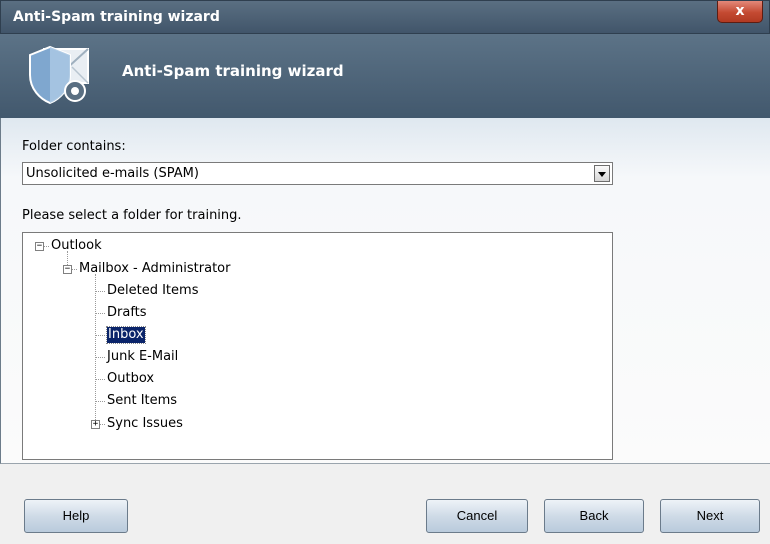 The height and width of the screenshot is (544, 770). Describe the element at coordinates (116, 17) in the screenshot. I see `window-title: Anti-Spam training wizard` at that location.